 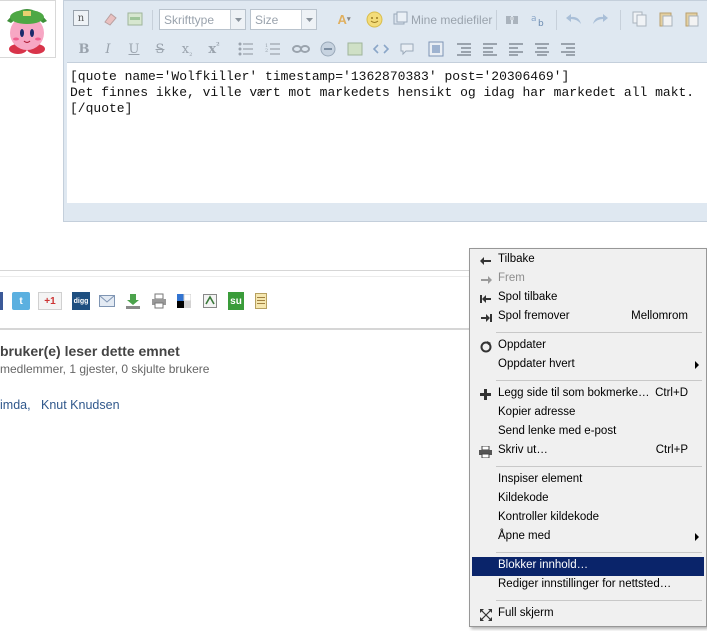 I want to click on underline-icon: U, so click(x=134, y=49).